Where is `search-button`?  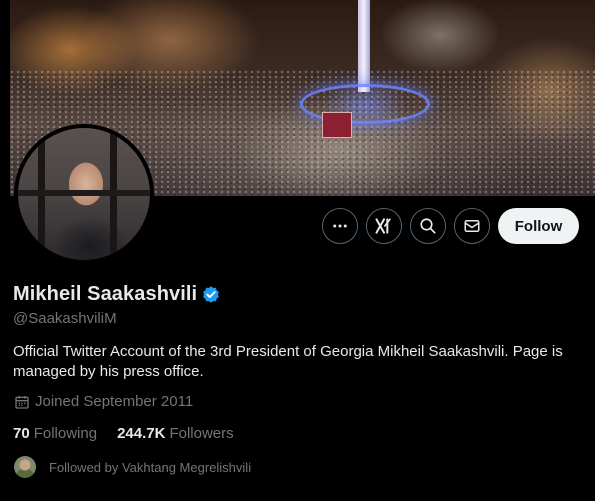
search-button is located at coordinates (428, 226).